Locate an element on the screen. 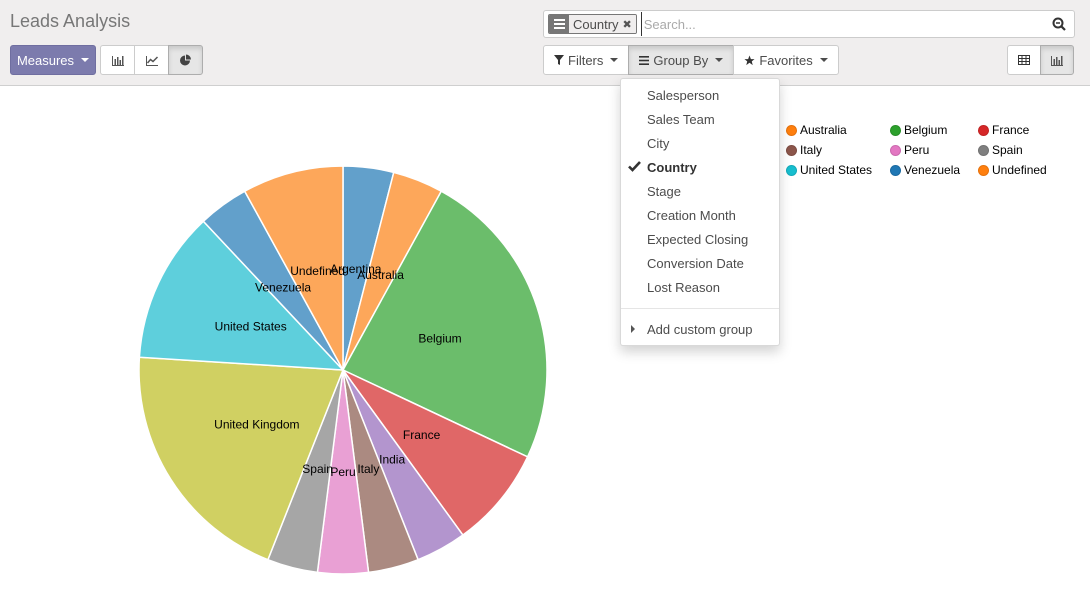 Image resolution: width=1090 pixels, height=605 pixels. measures-label: Measures is located at coordinates (45, 60).